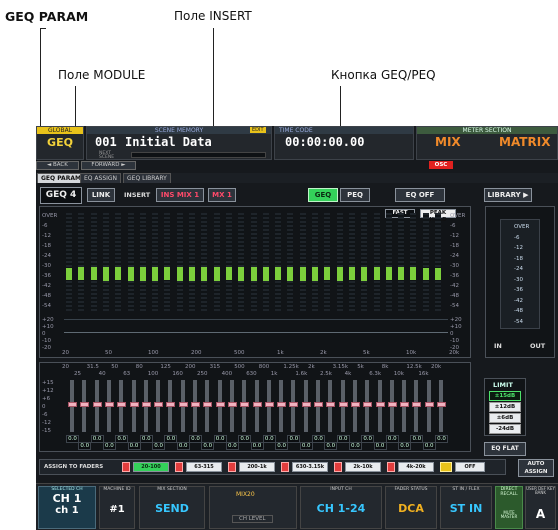  I want to click on insert-field-mix: MX 1, so click(222, 195).